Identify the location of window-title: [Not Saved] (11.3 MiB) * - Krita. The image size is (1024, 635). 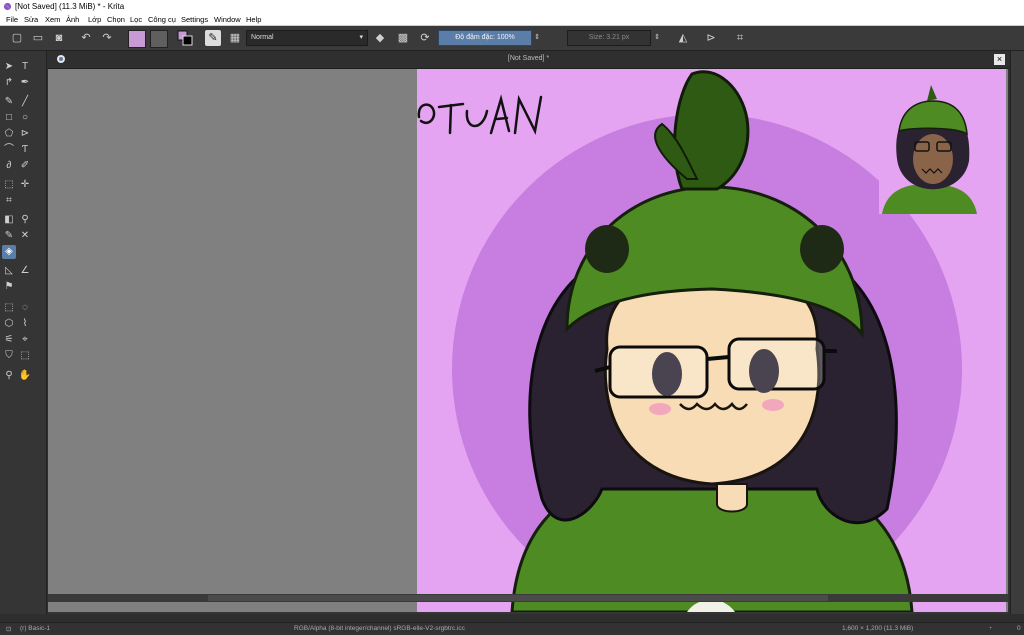
(70, 6).